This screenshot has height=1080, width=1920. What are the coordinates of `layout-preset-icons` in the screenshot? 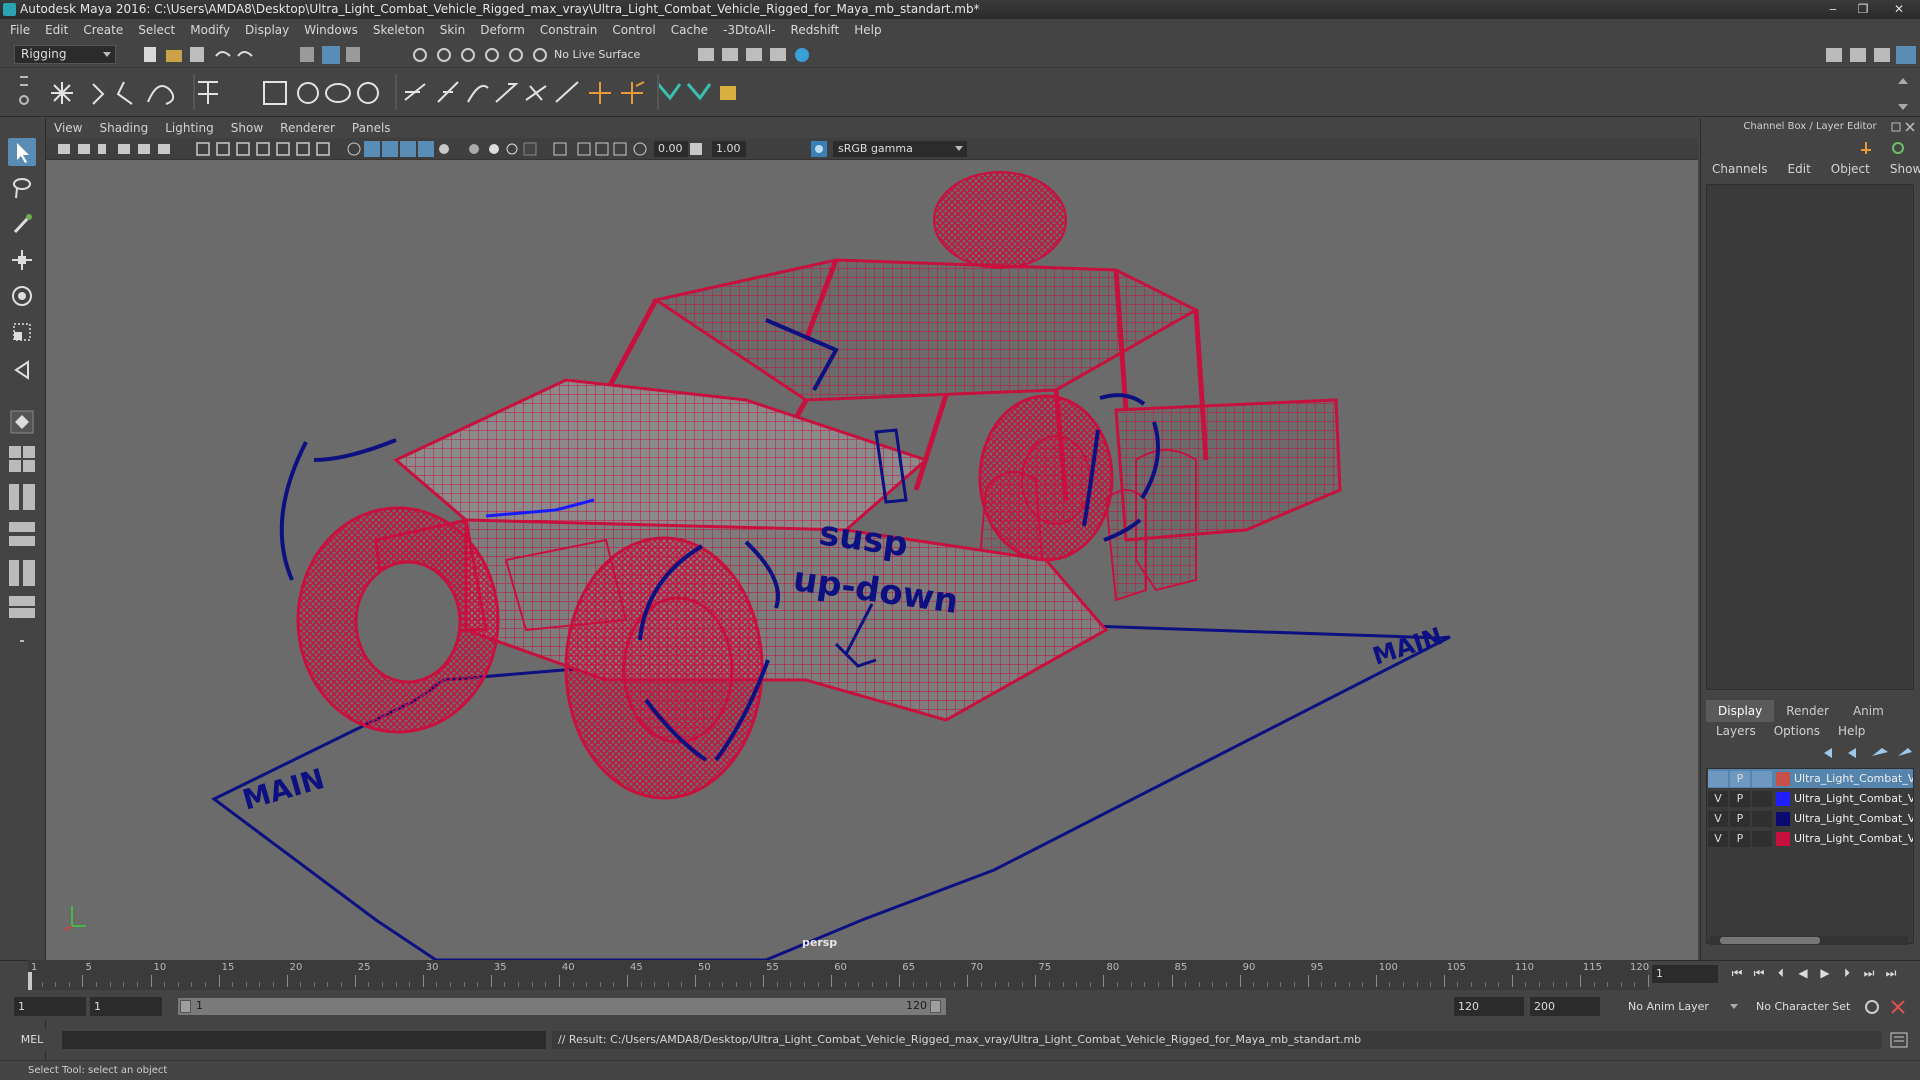 It's located at (22, 549).